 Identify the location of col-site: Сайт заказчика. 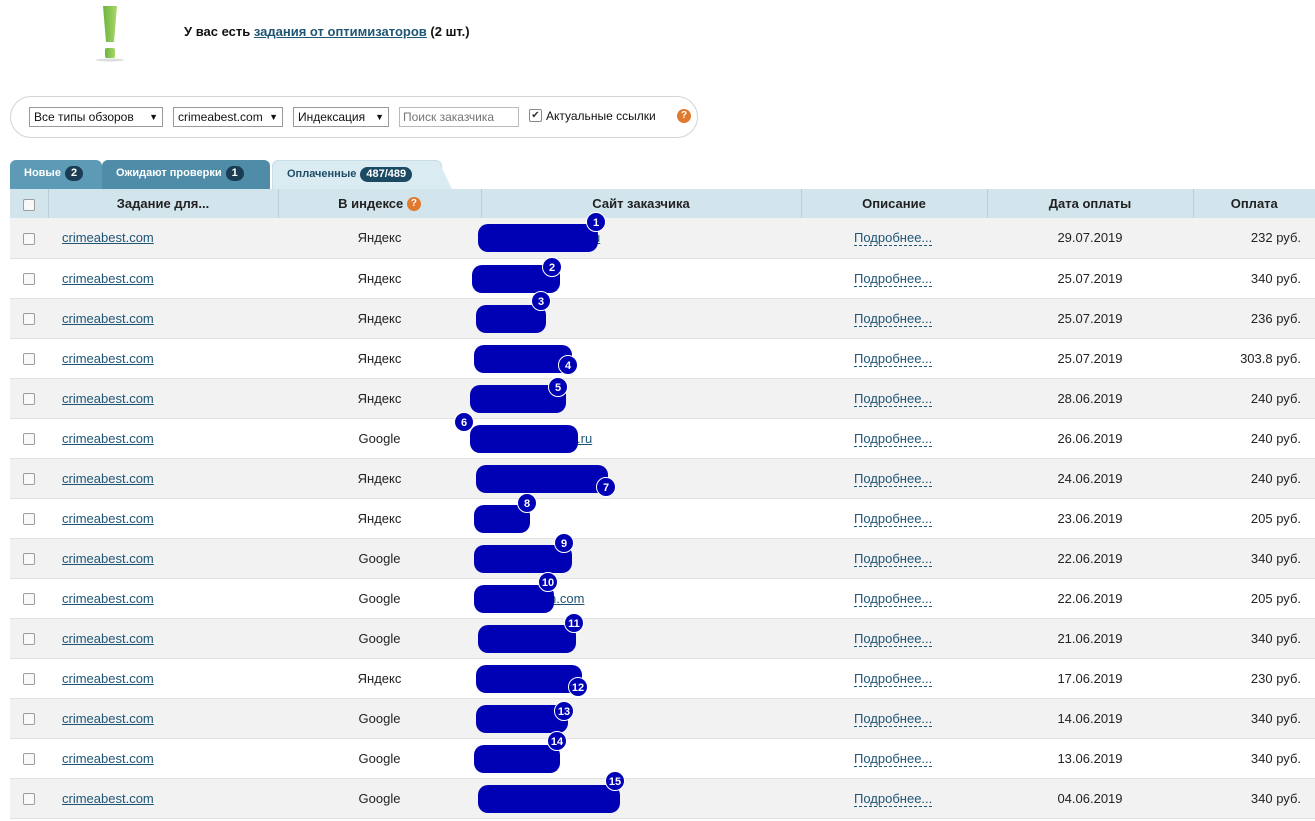
(641, 203).